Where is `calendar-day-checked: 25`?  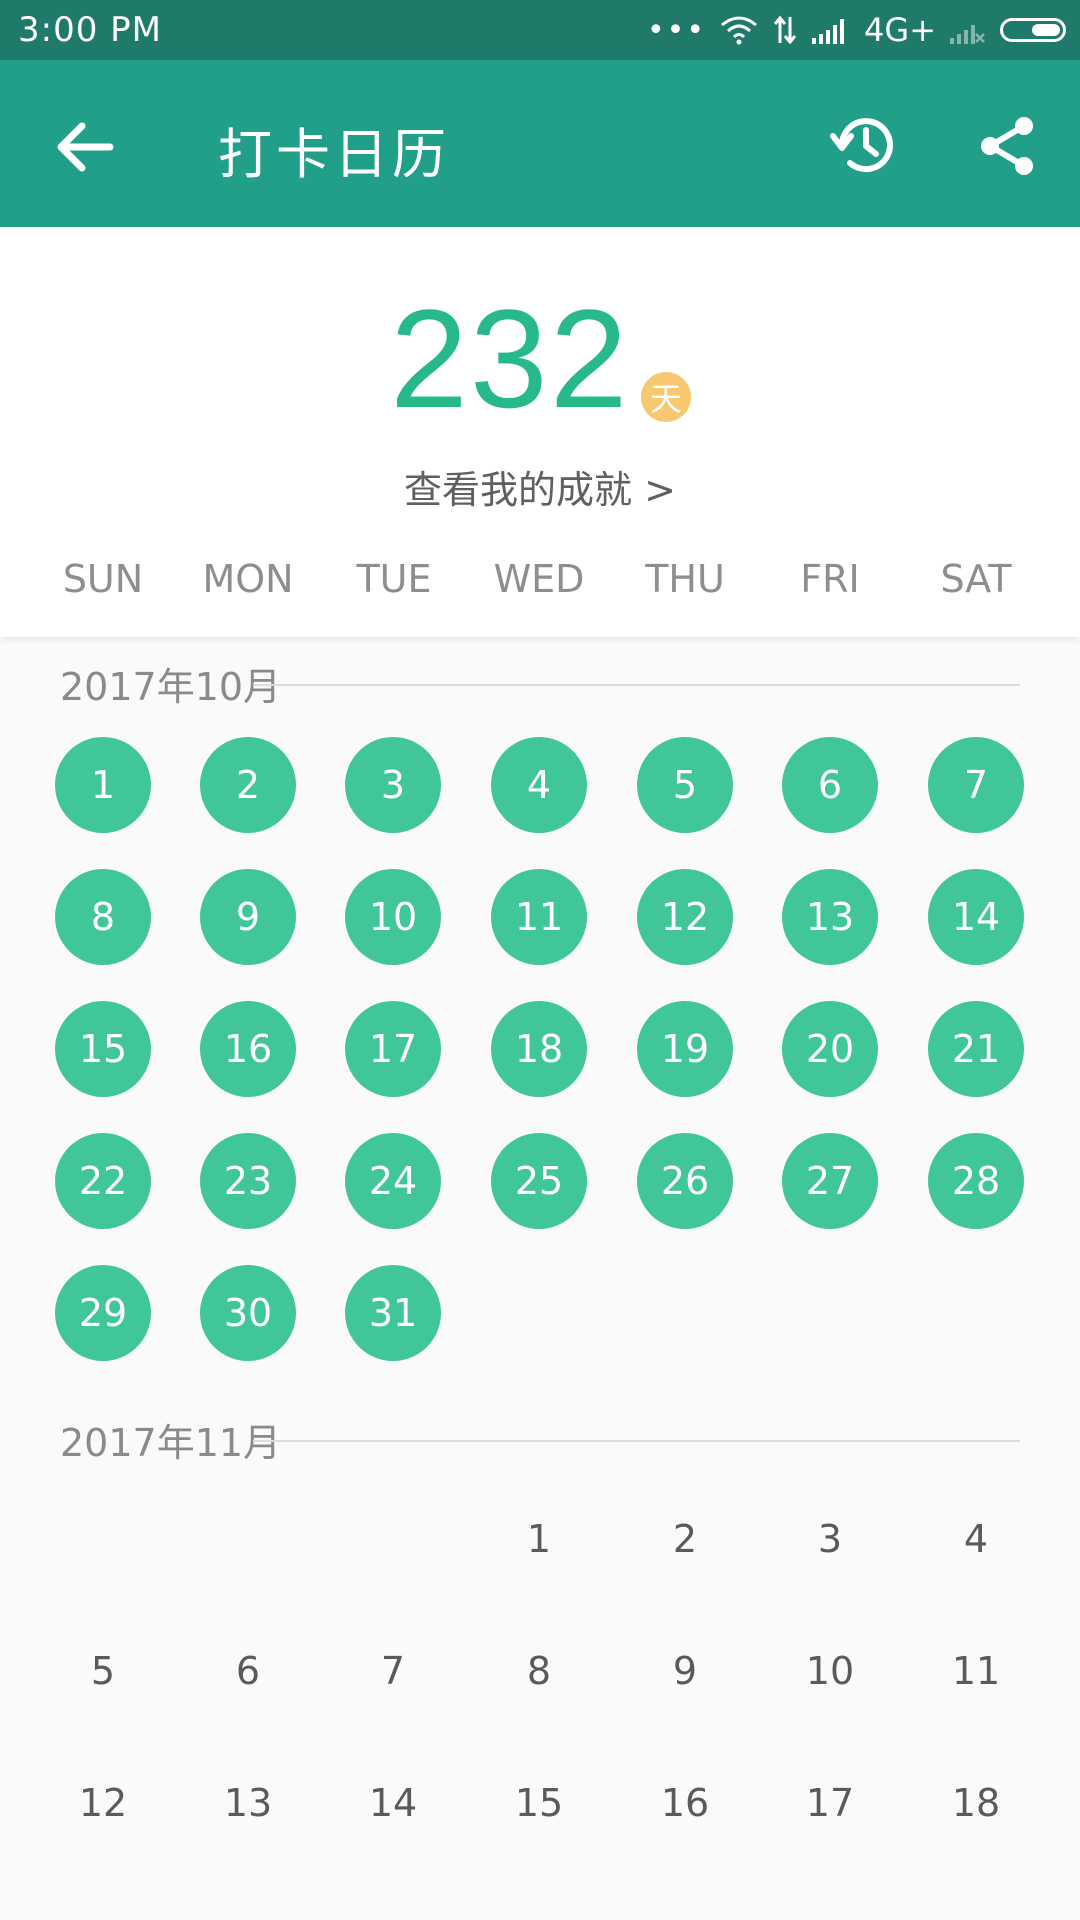 calendar-day-checked: 25 is located at coordinates (539, 1181).